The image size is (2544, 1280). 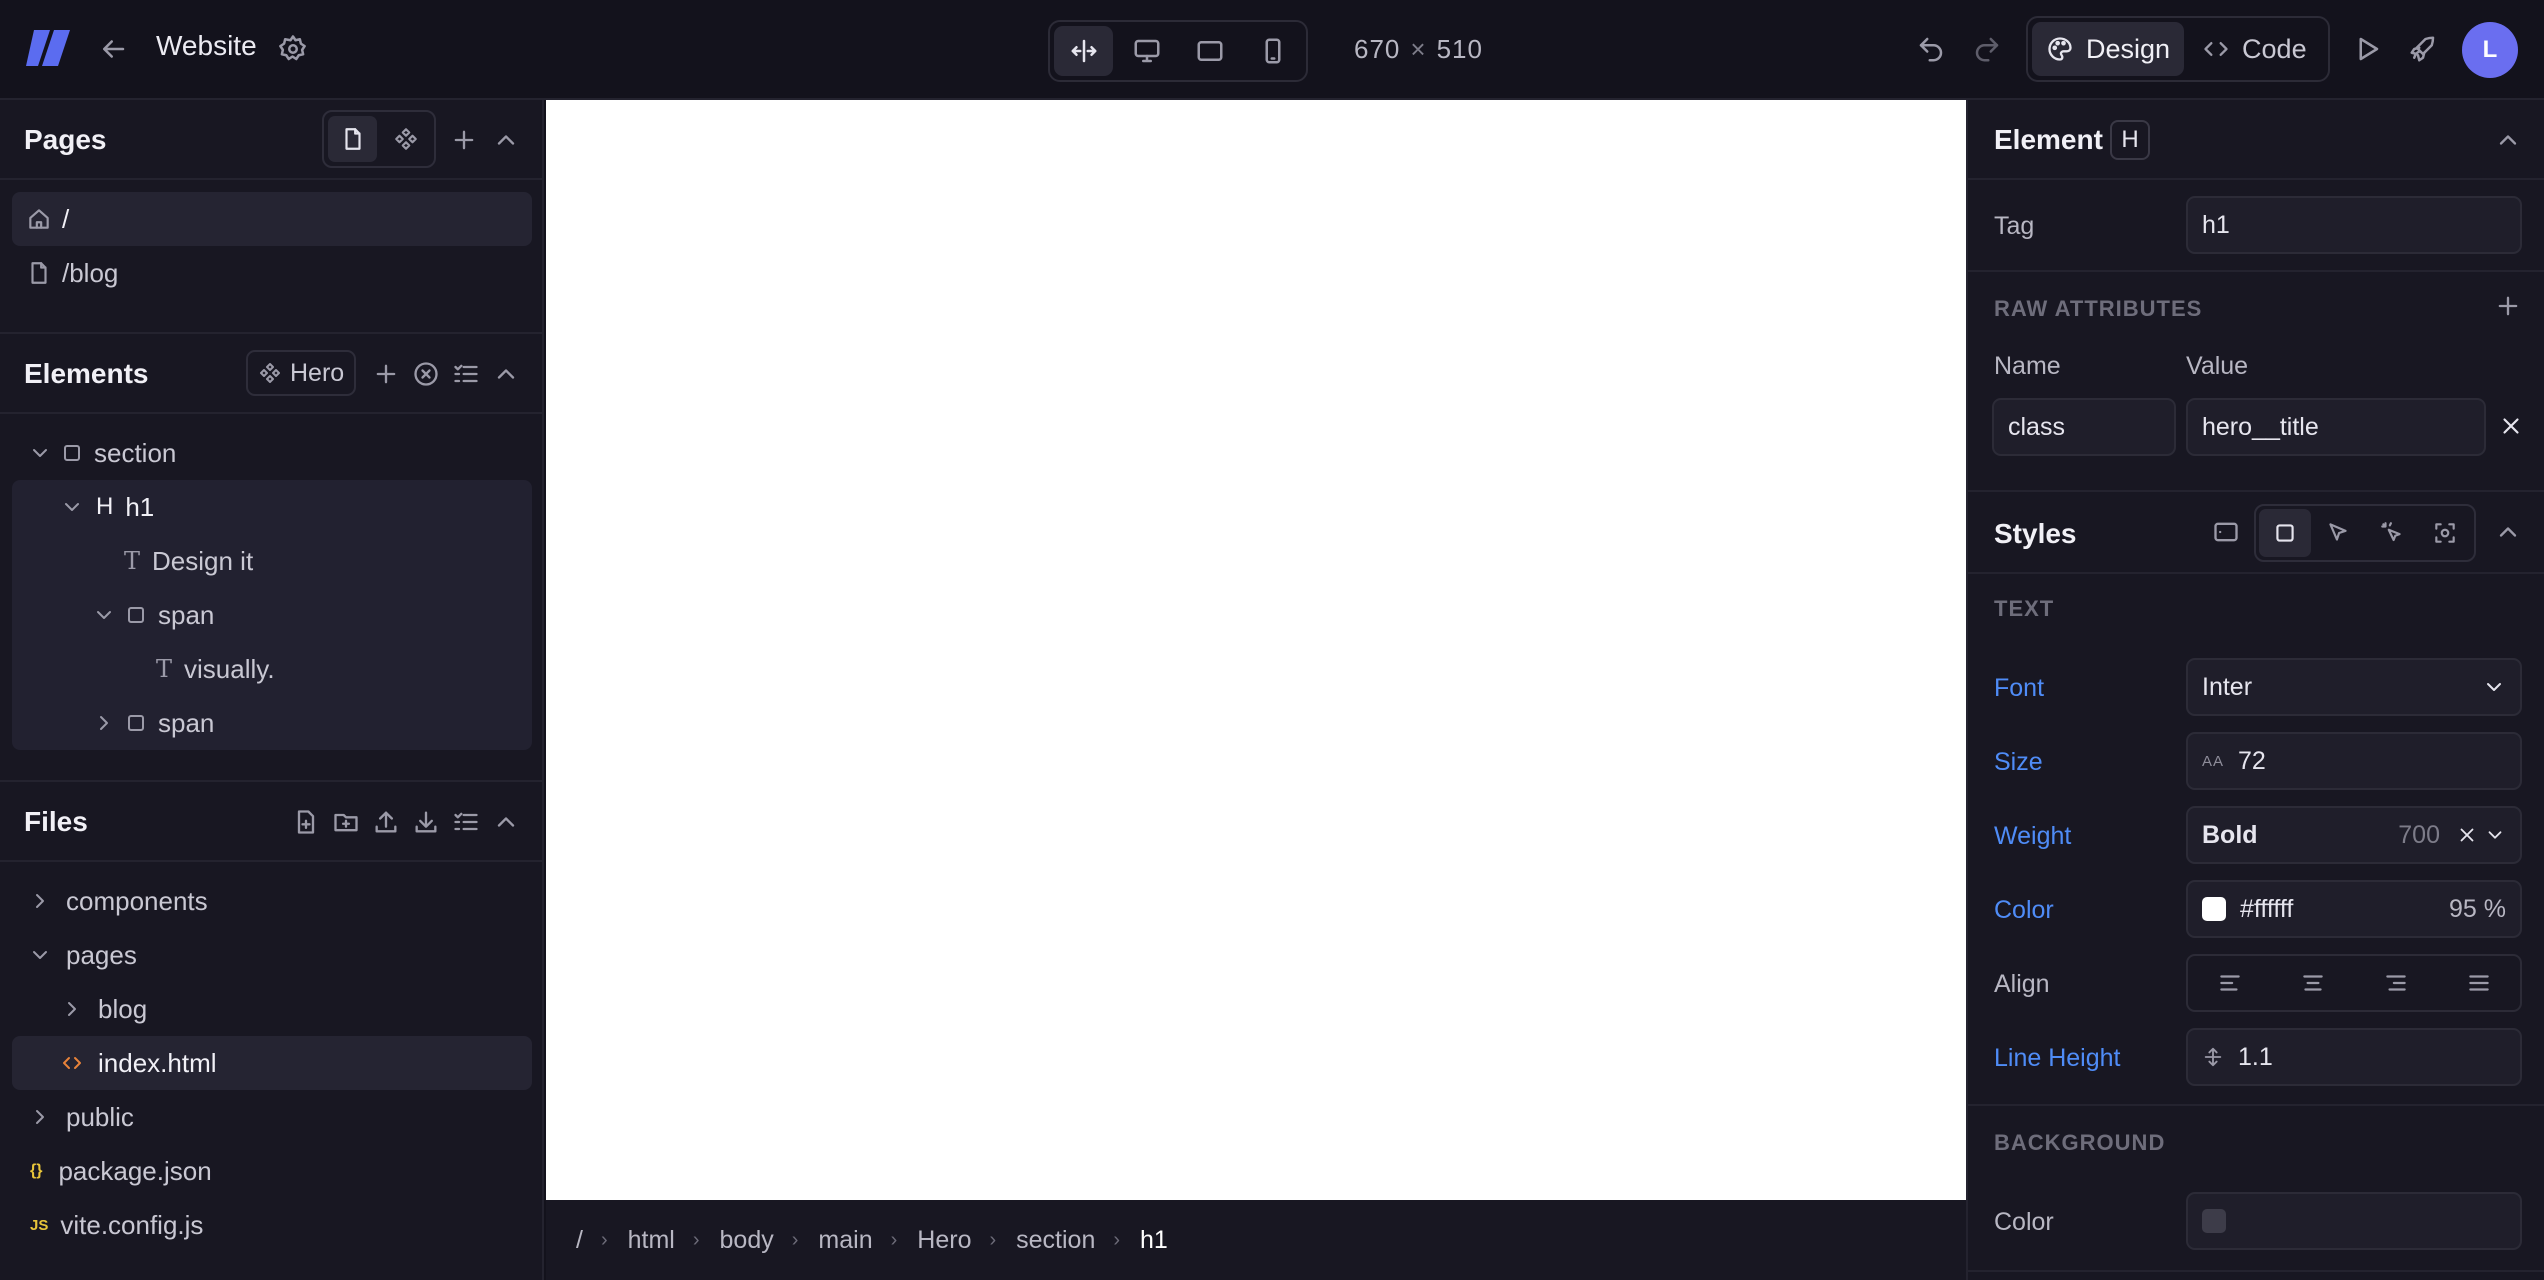 What do you see at coordinates (1418, 49) in the screenshot?
I see `canvas-dimensions: 670 × 510` at bounding box center [1418, 49].